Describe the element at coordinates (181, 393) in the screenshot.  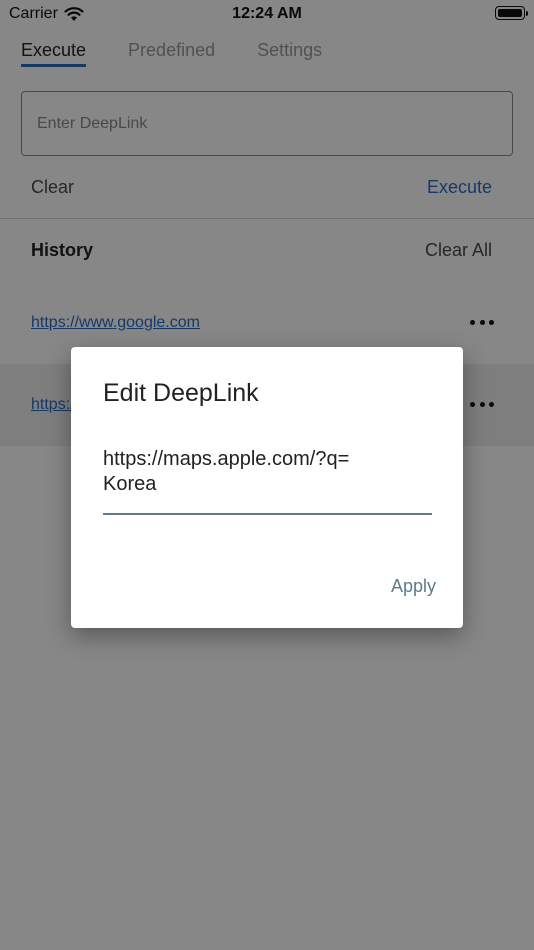
I see `dialog-title: Edit DeepLink` at that location.